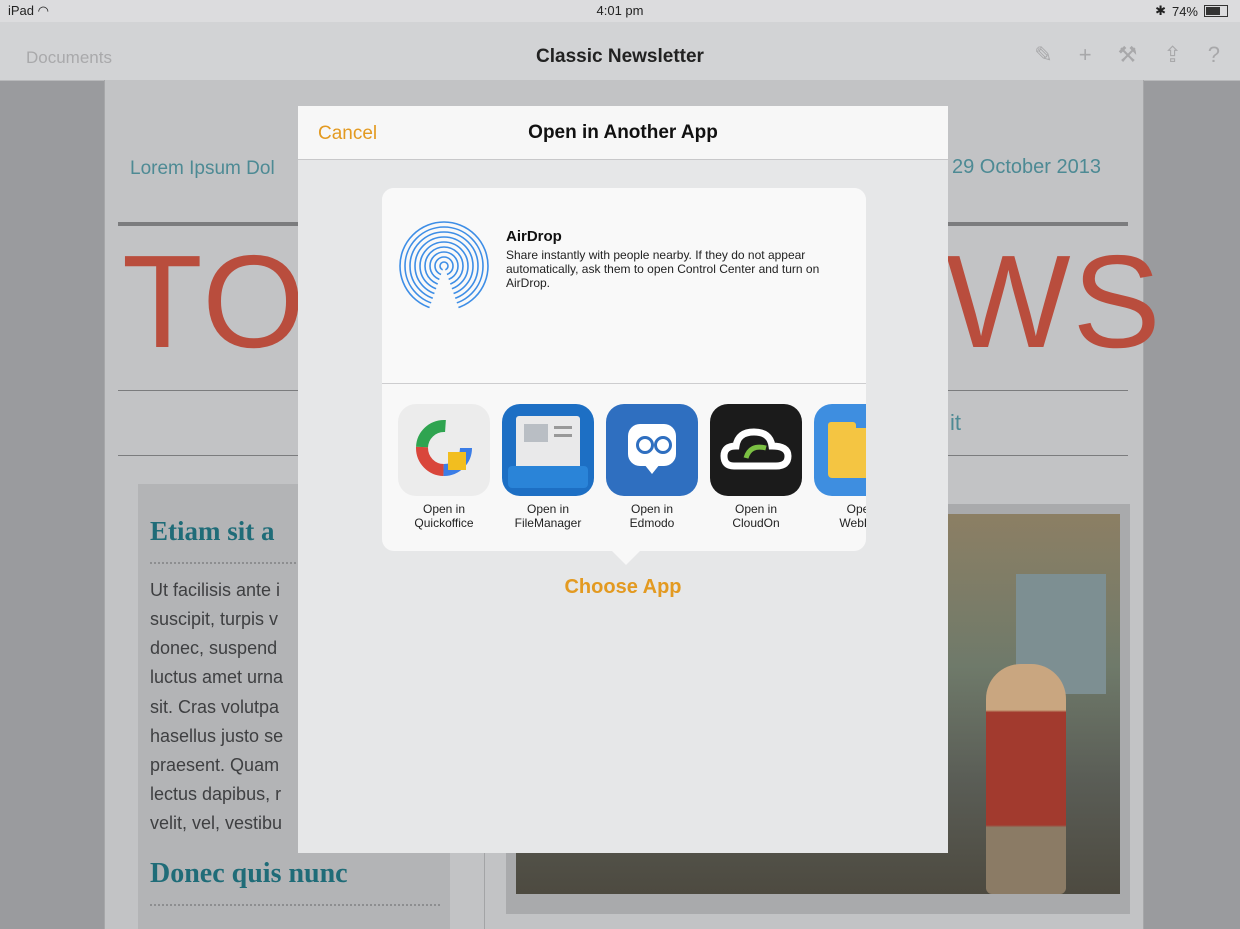 The height and width of the screenshot is (929, 1240). Describe the element at coordinates (1216, 11) in the screenshot. I see `battery-icon` at that location.